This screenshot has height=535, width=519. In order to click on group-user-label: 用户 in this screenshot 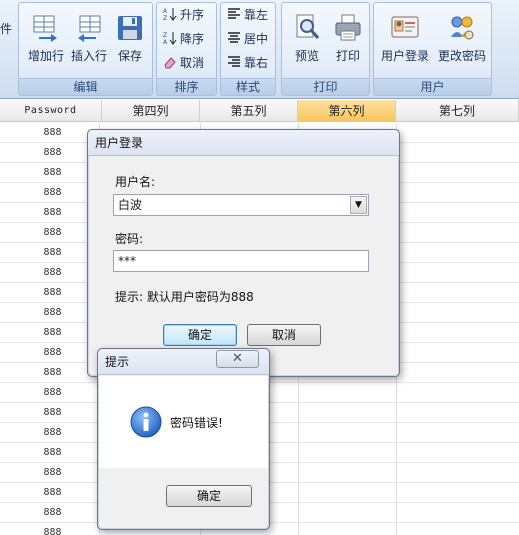, I will do `click(432, 86)`.